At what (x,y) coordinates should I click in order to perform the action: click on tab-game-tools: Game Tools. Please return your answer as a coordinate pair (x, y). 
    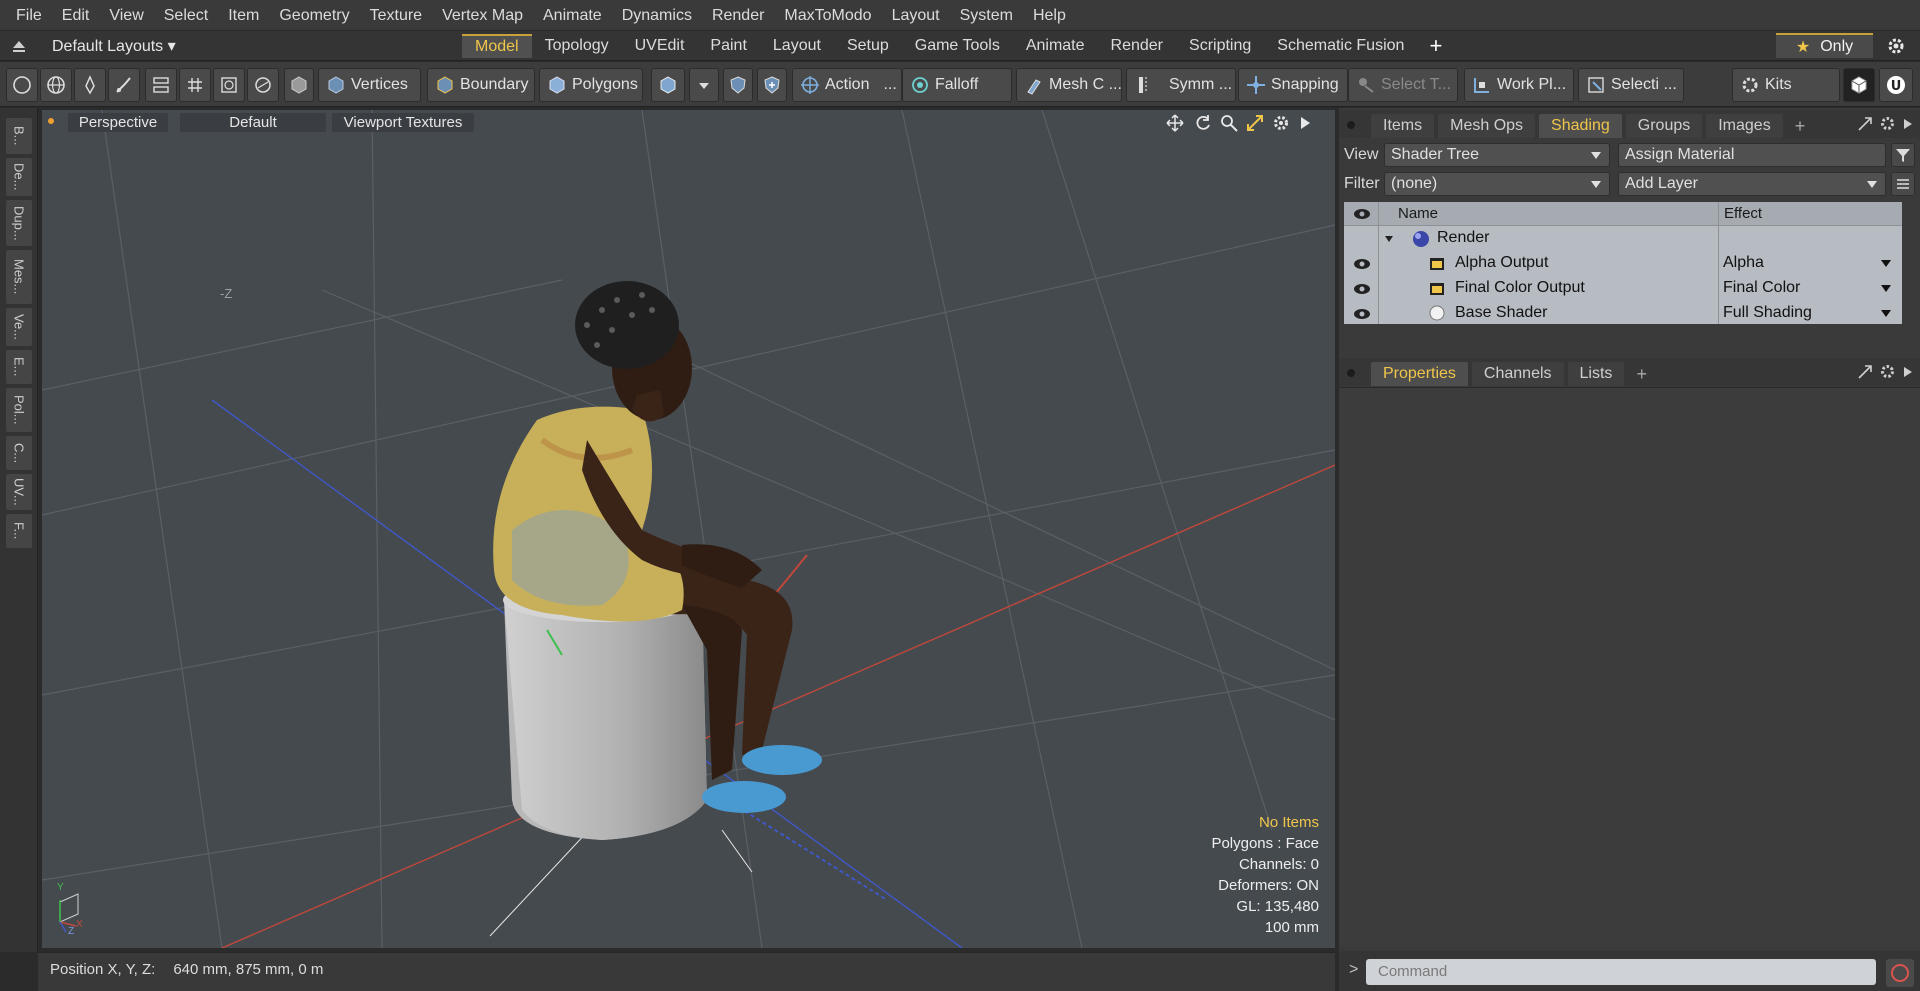
    Looking at the image, I should click on (957, 46).